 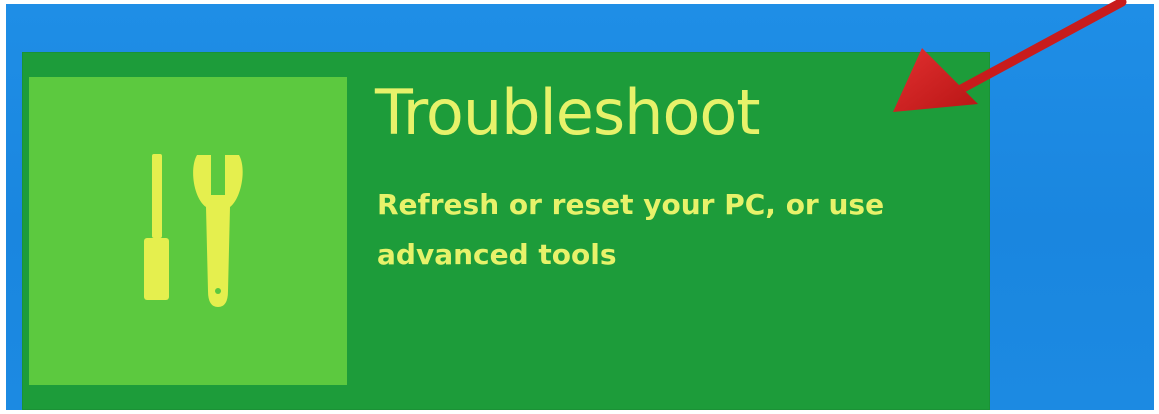 What do you see at coordinates (218, 231) in the screenshot?
I see `wrench-icon` at bounding box center [218, 231].